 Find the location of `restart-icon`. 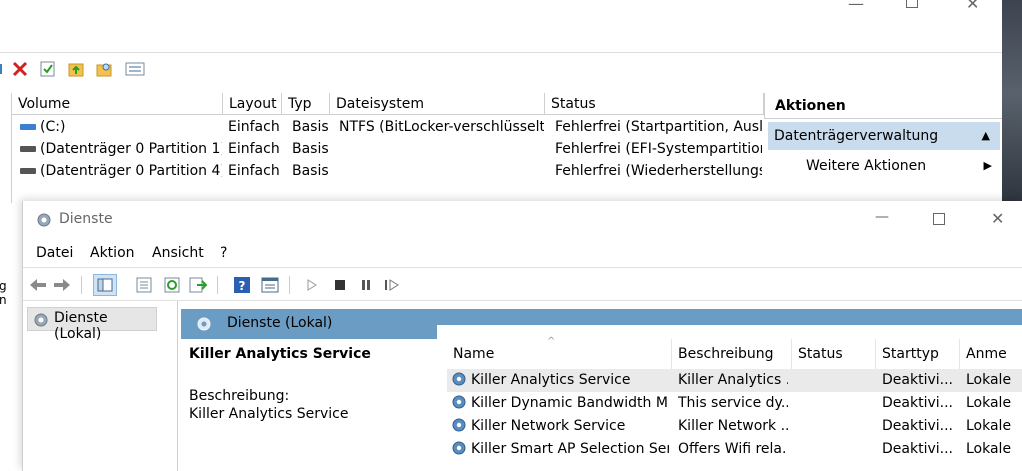

restart-icon is located at coordinates (392, 285).